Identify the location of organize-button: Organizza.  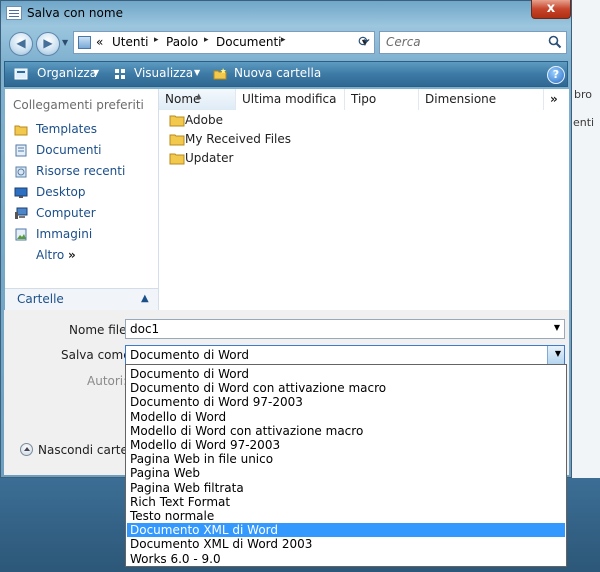
(67, 73).